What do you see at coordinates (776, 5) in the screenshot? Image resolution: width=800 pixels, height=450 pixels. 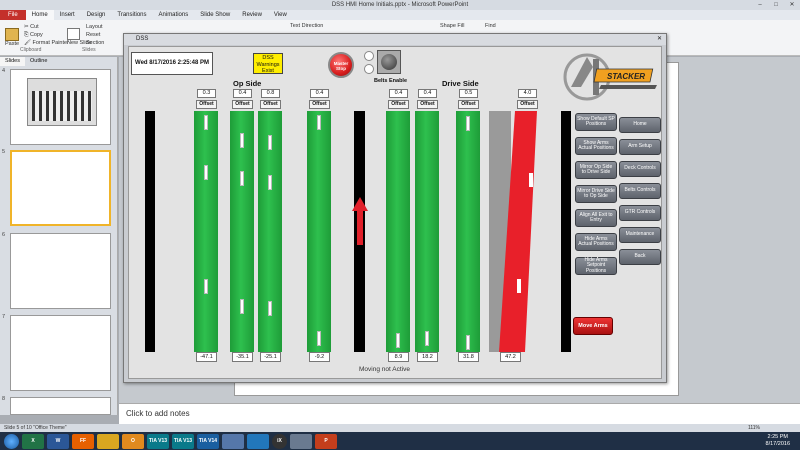 I see `maximize-icon: □` at bounding box center [776, 5].